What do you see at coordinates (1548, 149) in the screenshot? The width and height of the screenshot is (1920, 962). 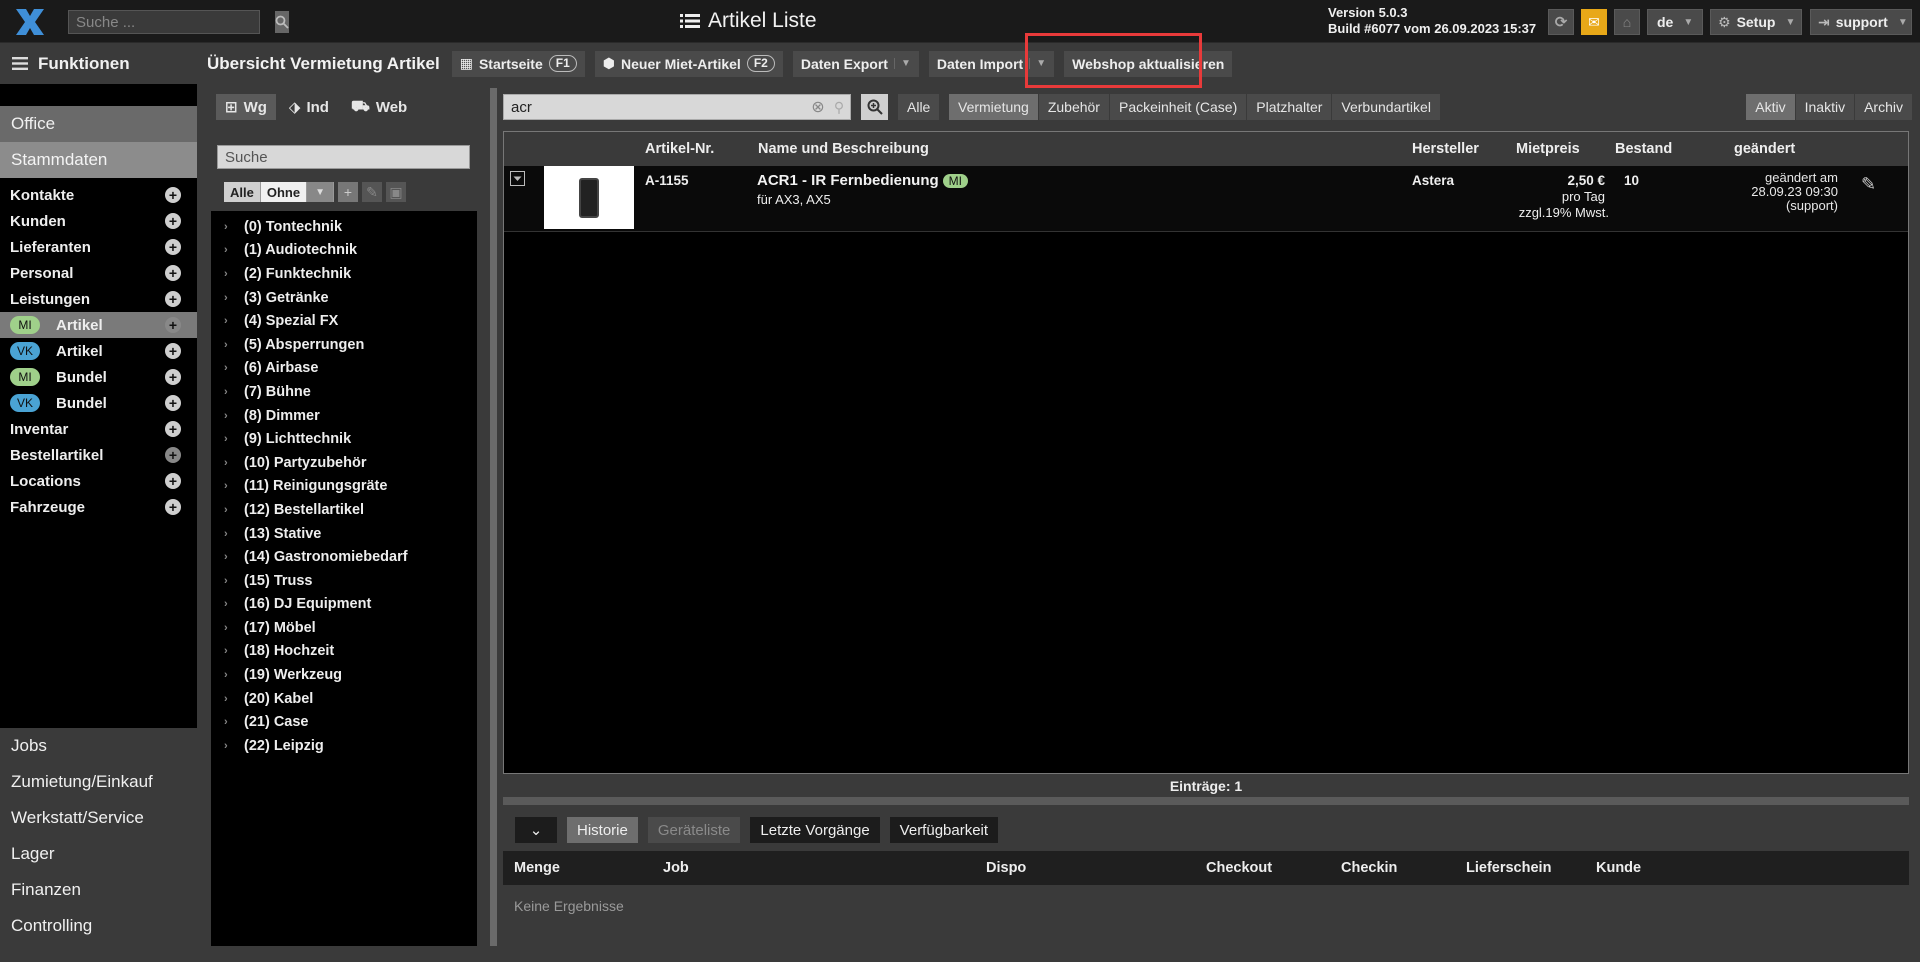 I see `col-mietpreis: Mietpreis` at bounding box center [1548, 149].